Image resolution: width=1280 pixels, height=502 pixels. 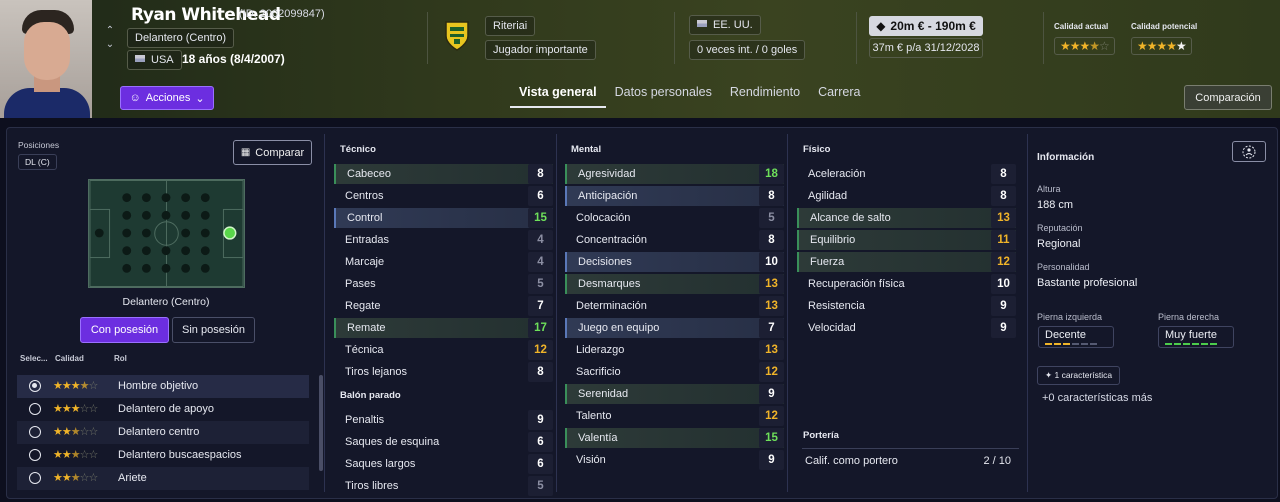 I want to click on traits-chip: ✦ 1 característica, so click(x=1079, y=375).